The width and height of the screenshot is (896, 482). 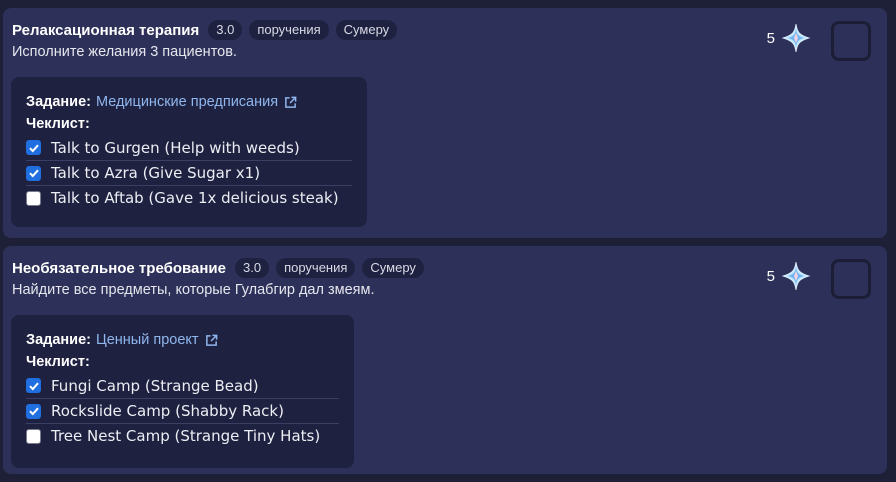 I want to click on checklist-item: Fungi Camp (Strange Bead), so click(x=182, y=385).